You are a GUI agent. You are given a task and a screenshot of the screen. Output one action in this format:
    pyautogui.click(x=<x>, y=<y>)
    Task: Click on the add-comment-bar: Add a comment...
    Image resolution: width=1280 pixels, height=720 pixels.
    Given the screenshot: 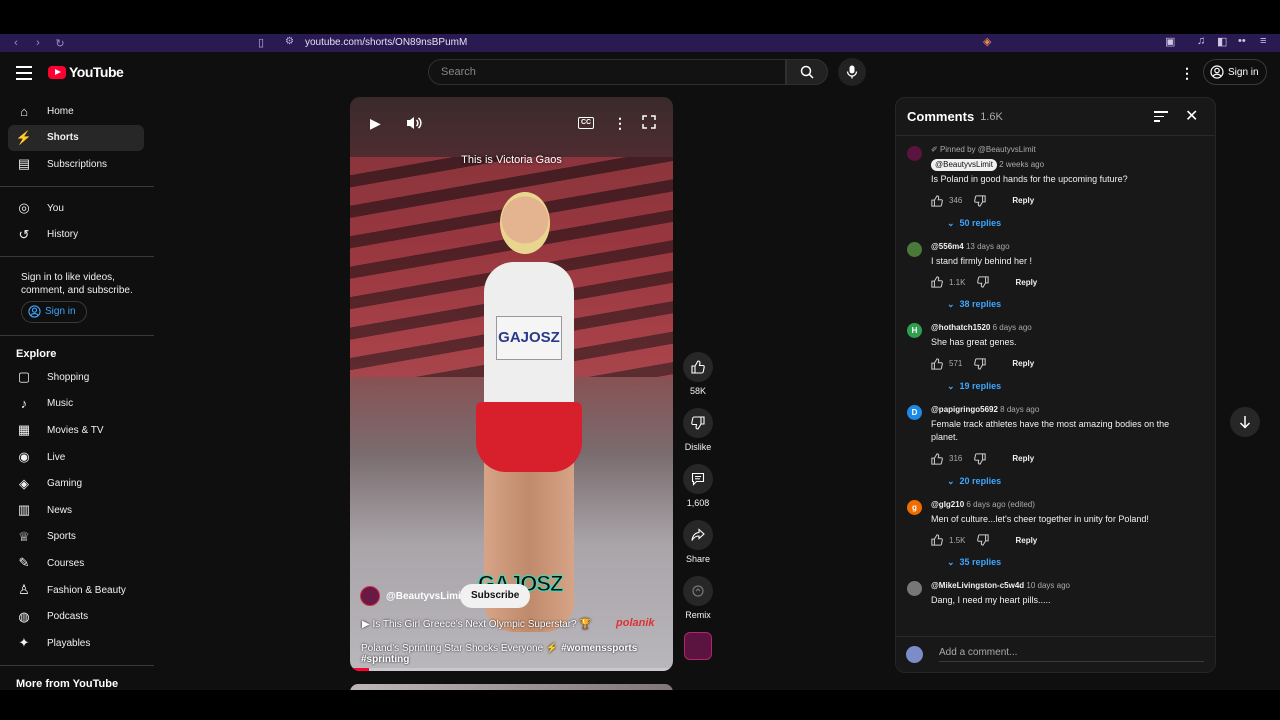 What is the action you would take?
    pyautogui.click(x=1055, y=654)
    